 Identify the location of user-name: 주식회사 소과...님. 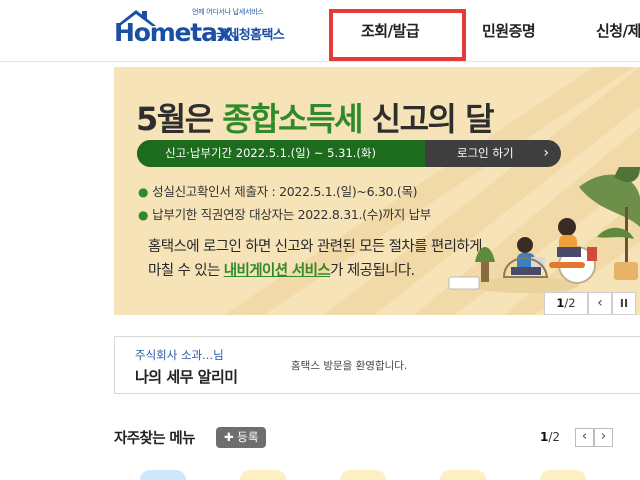
(179, 355).